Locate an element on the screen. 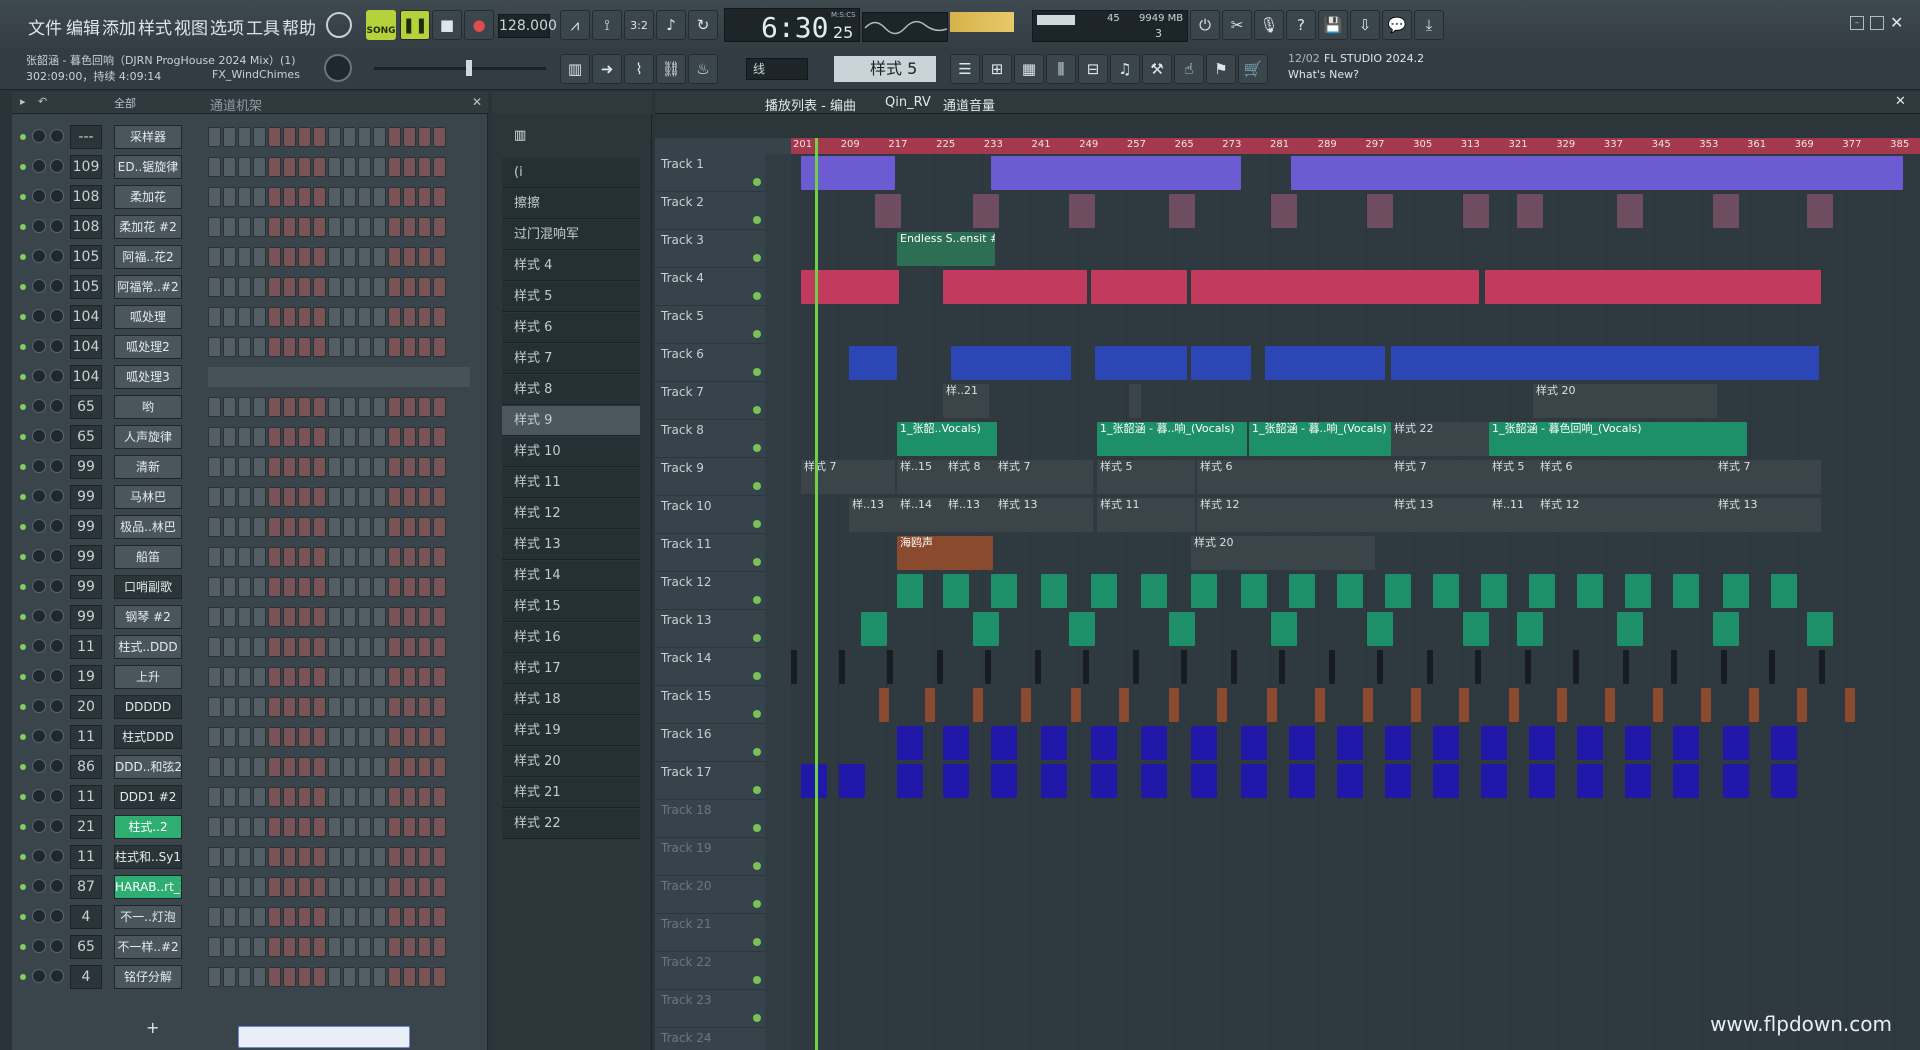  channel-row: 11 DDD1 #2 is located at coordinates (250, 797).